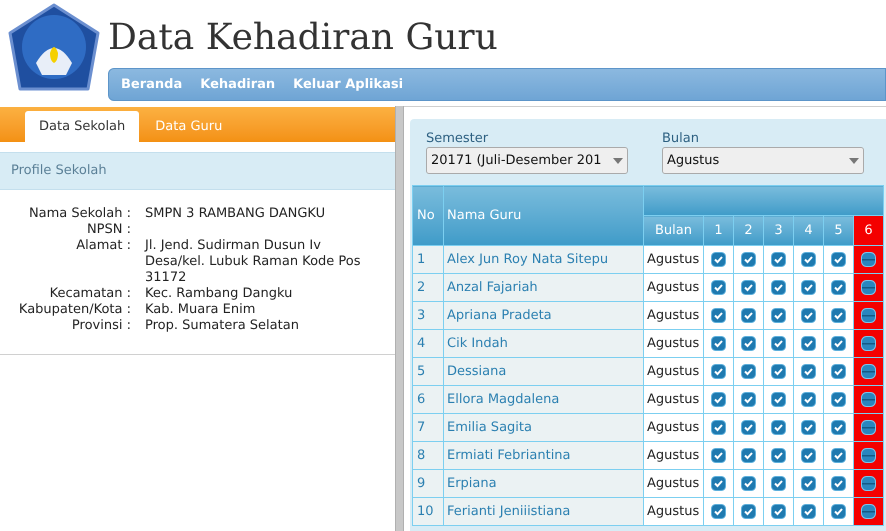  What do you see at coordinates (100, 326) in the screenshot?
I see `field-label: Provinsi :` at bounding box center [100, 326].